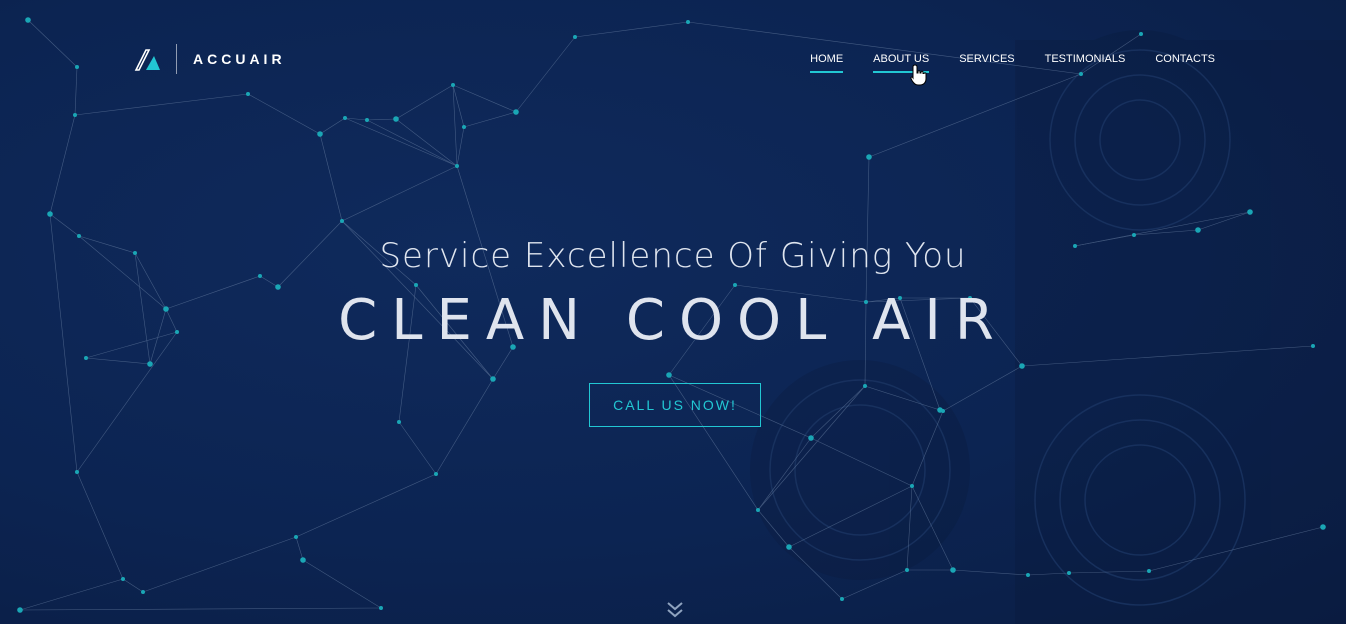  What do you see at coordinates (675, 405) in the screenshot?
I see `call-us-now-button: CALL US NOW!` at bounding box center [675, 405].